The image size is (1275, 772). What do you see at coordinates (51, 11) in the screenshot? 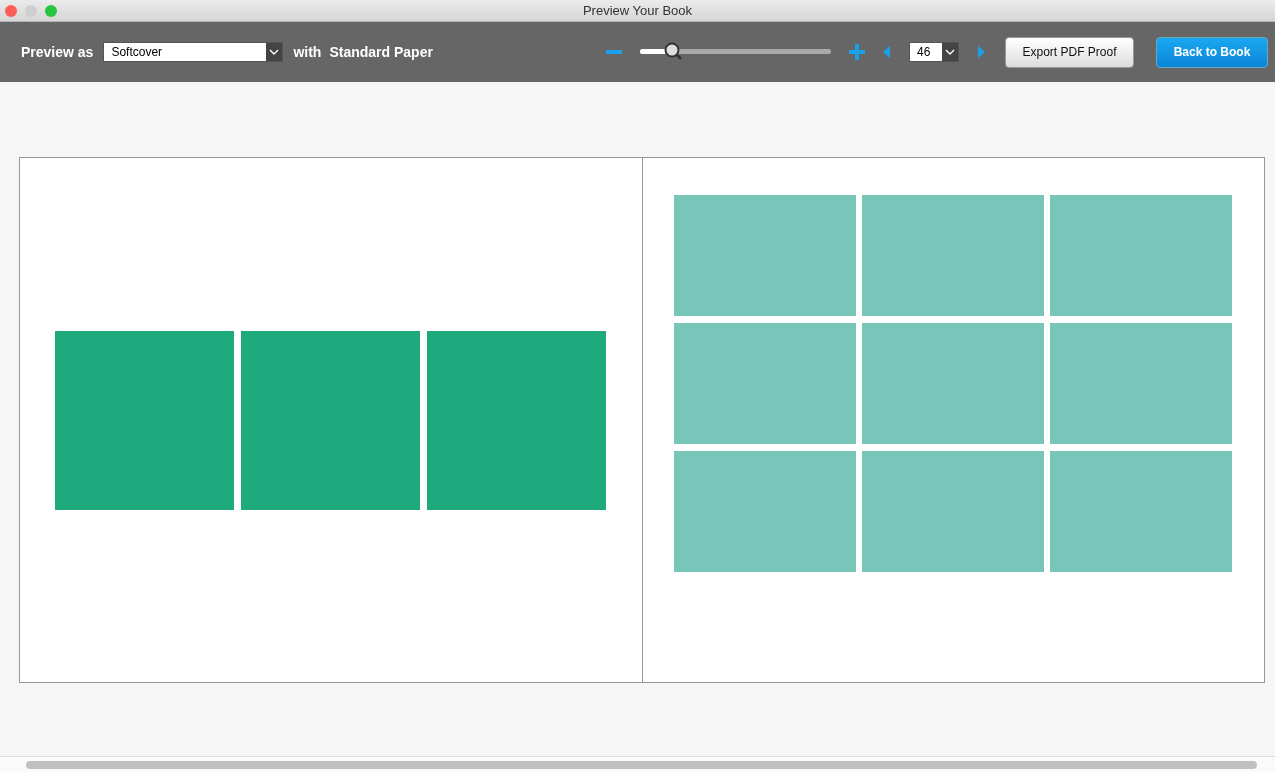
I see `zoom-button` at bounding box center [51, 11].